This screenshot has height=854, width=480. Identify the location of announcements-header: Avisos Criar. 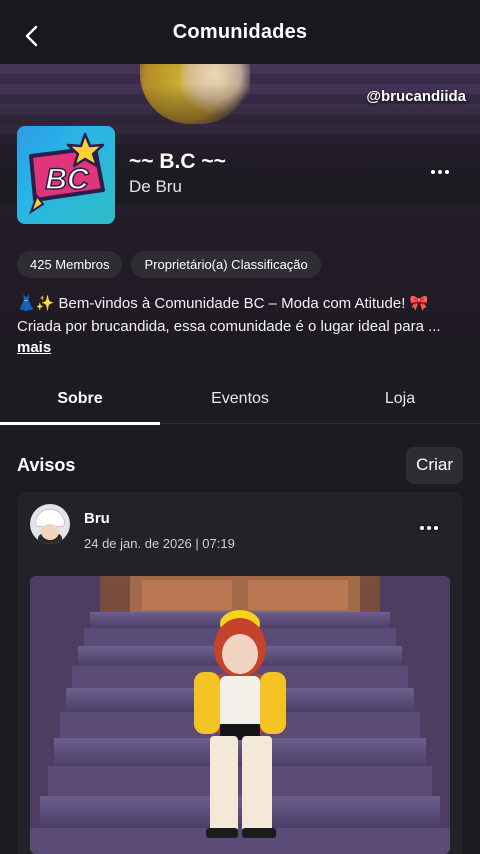
(240, 465).